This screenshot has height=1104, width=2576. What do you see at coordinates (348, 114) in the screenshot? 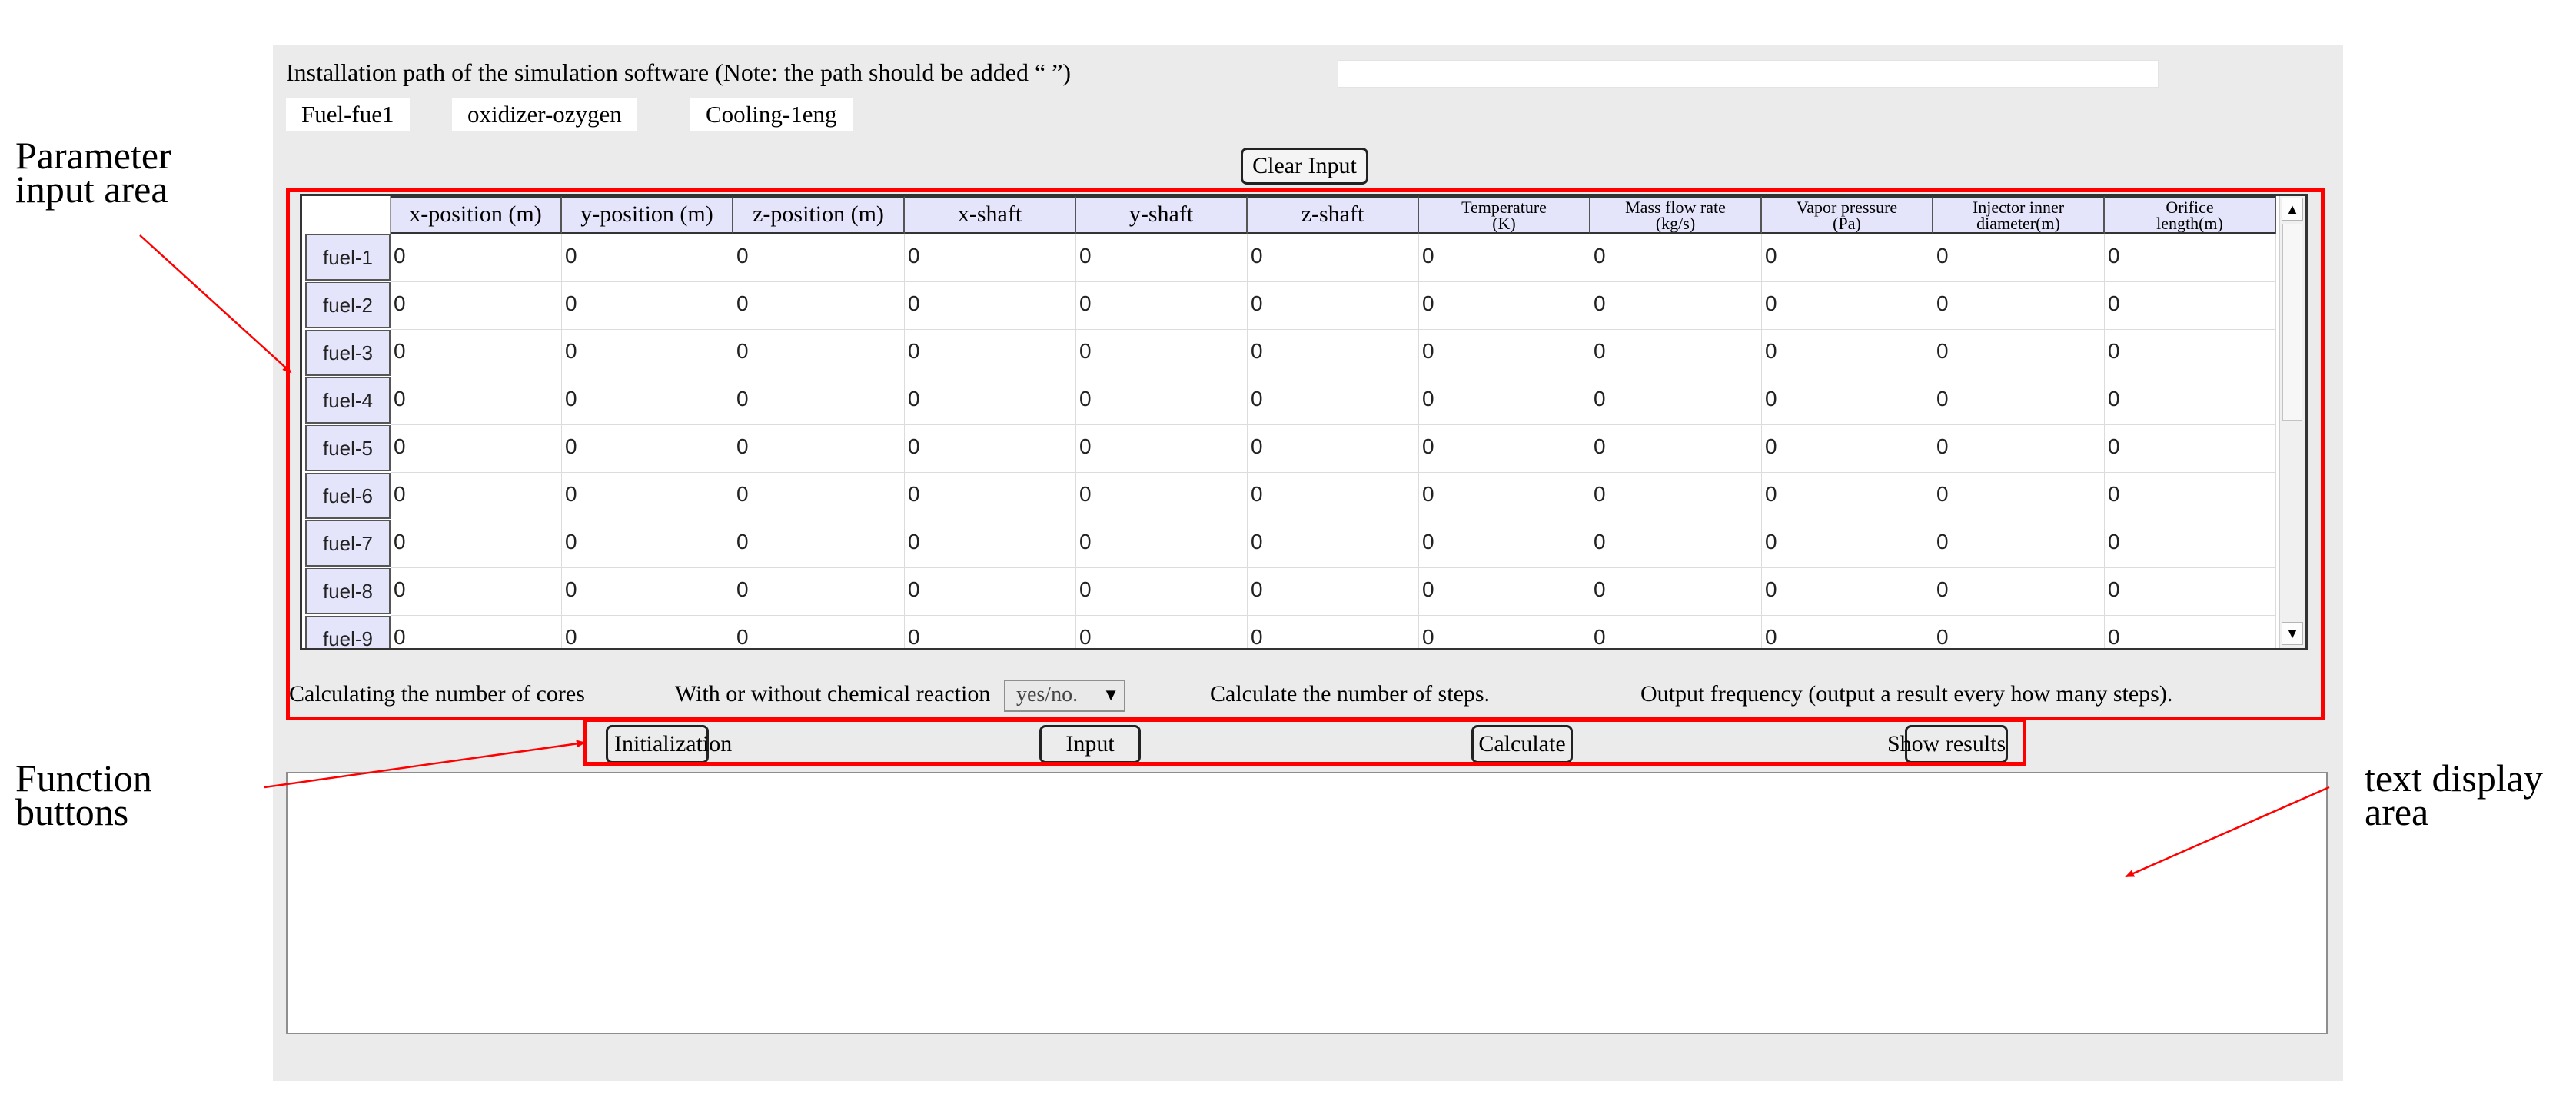
I see `tab-fuel: Fuel-fue1` at bounding box center [348, 114].